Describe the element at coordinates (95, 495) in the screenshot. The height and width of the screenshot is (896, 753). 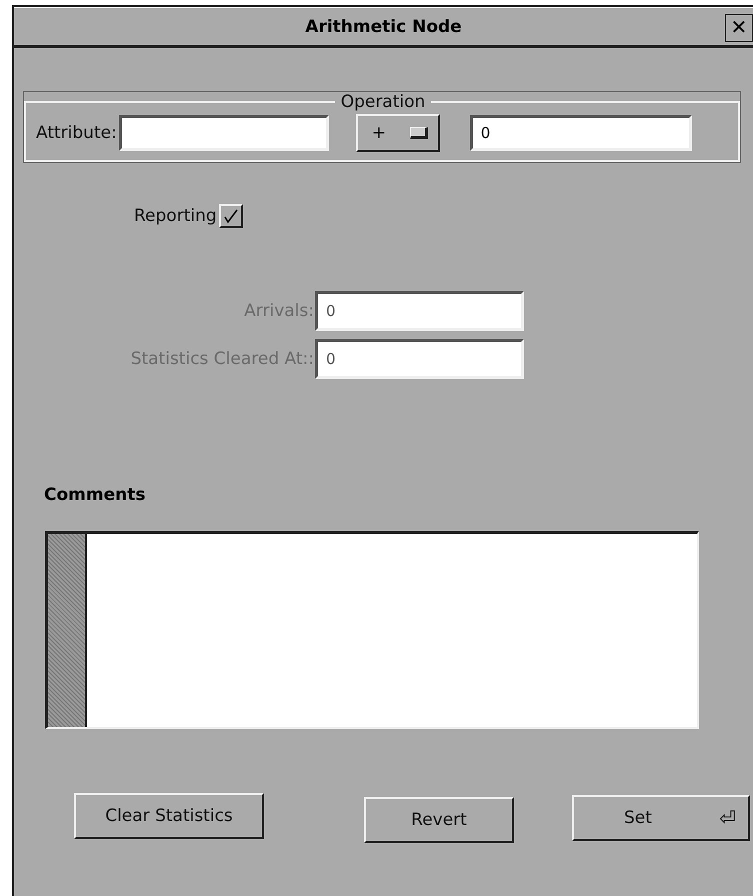
I see `section-title: Comments` at that location.